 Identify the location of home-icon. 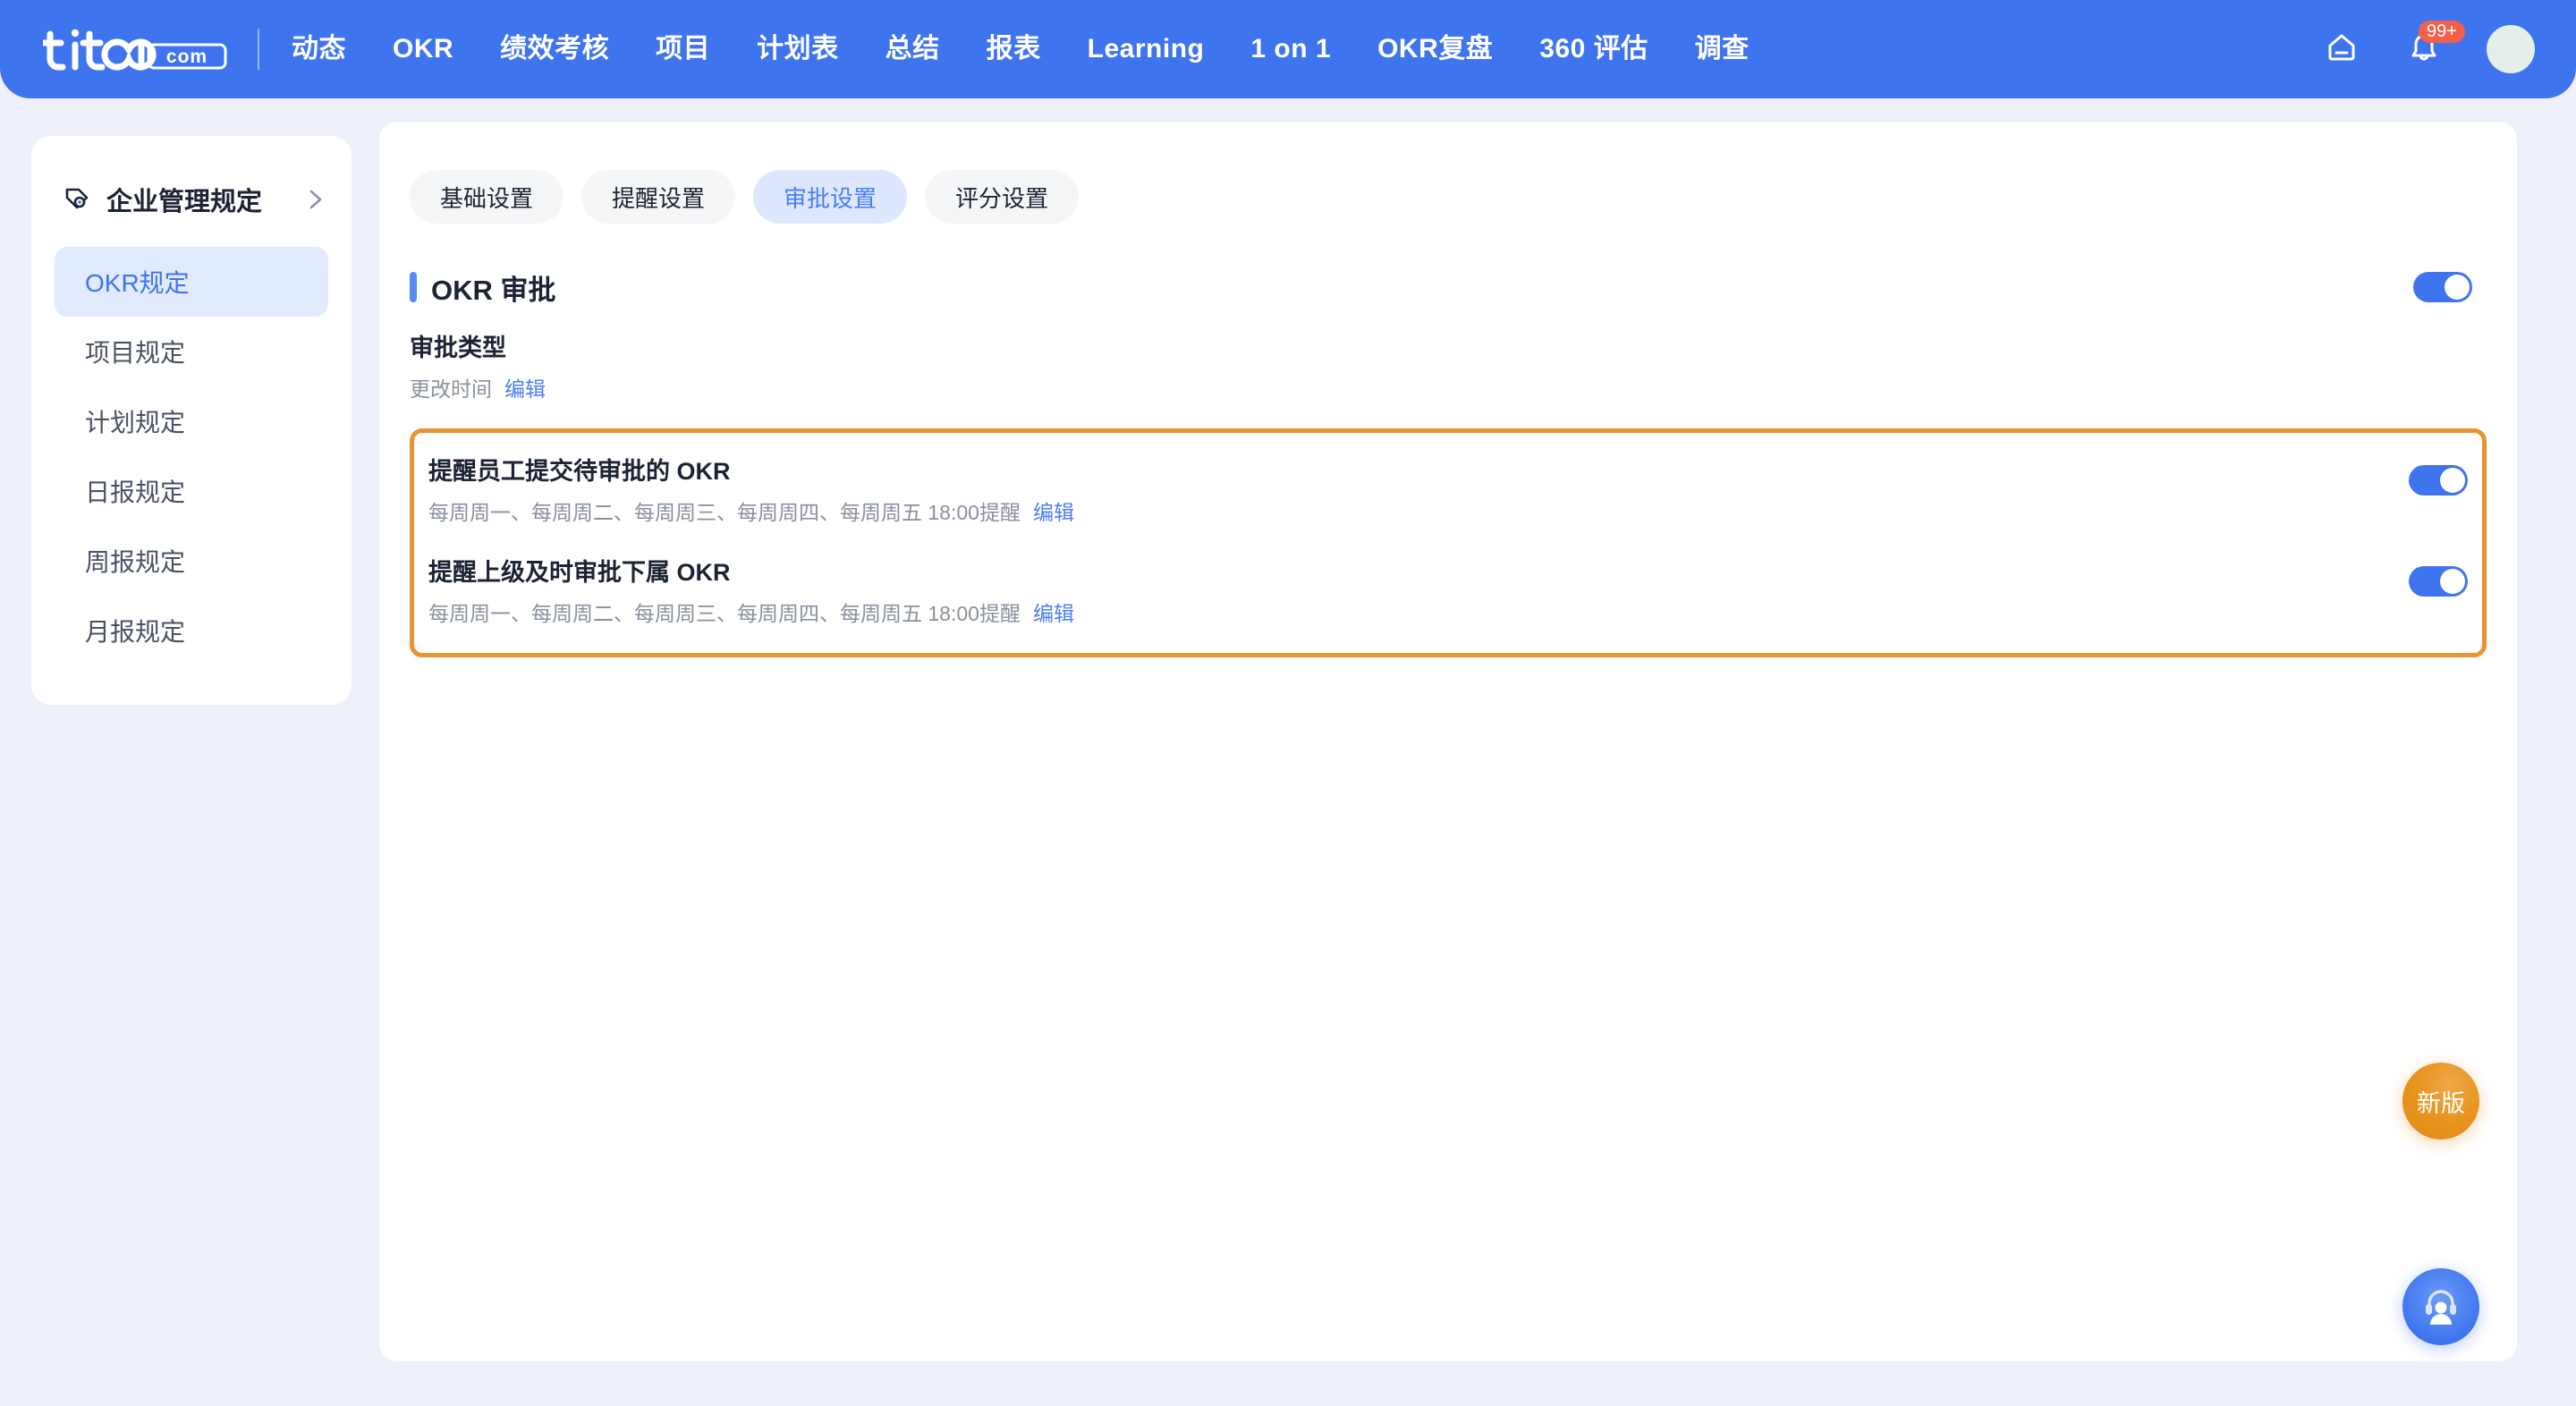
(2341, 50).